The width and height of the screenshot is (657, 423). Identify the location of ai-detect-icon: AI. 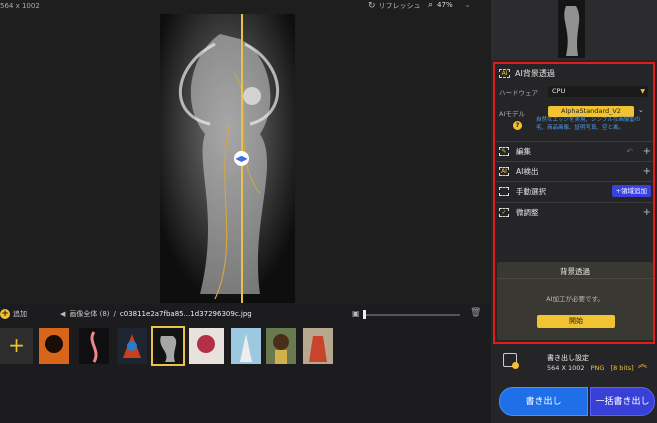
(504, 171).